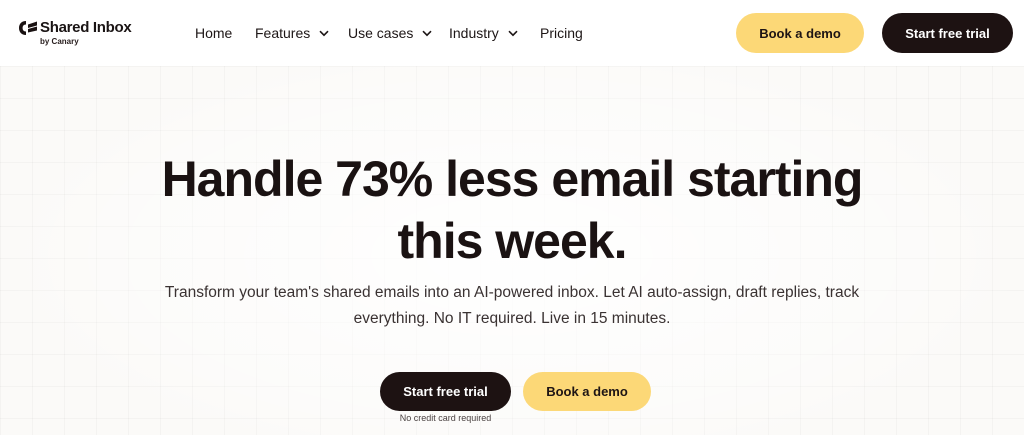 The height and width of the screenshot is (435, 1024). Describe the element at coordinates (445, 391) in the screenshot. I see `hero-start-free-trial-button: Start free trial` at that location.